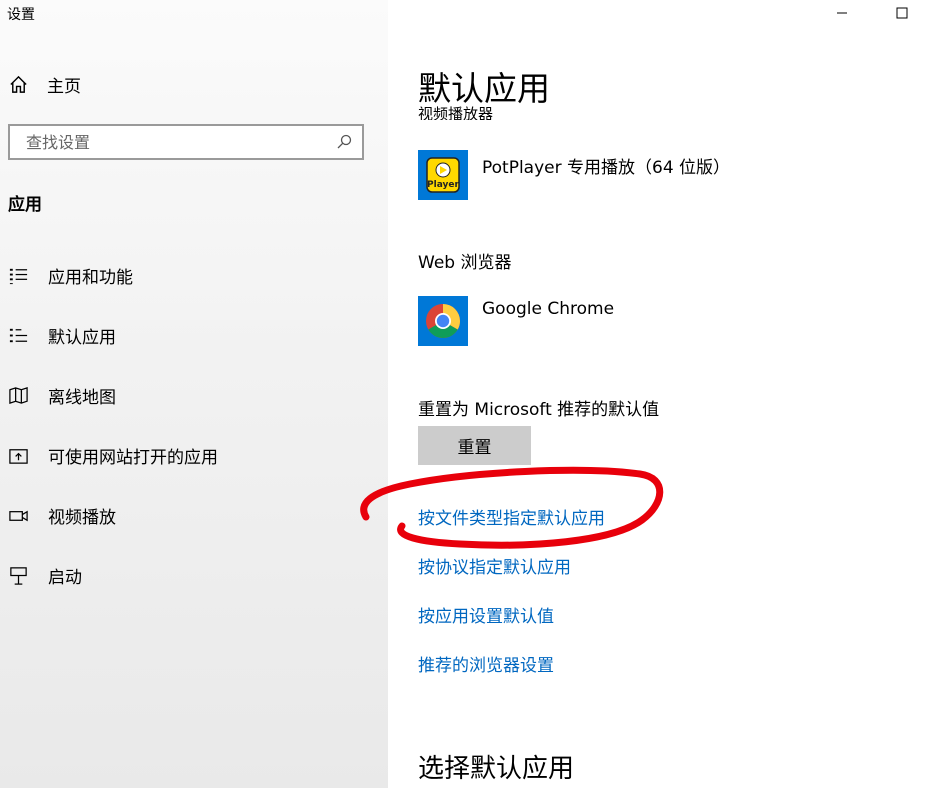  I want to click on sidebar-item-label: 应用和功能, so click(90, 278).